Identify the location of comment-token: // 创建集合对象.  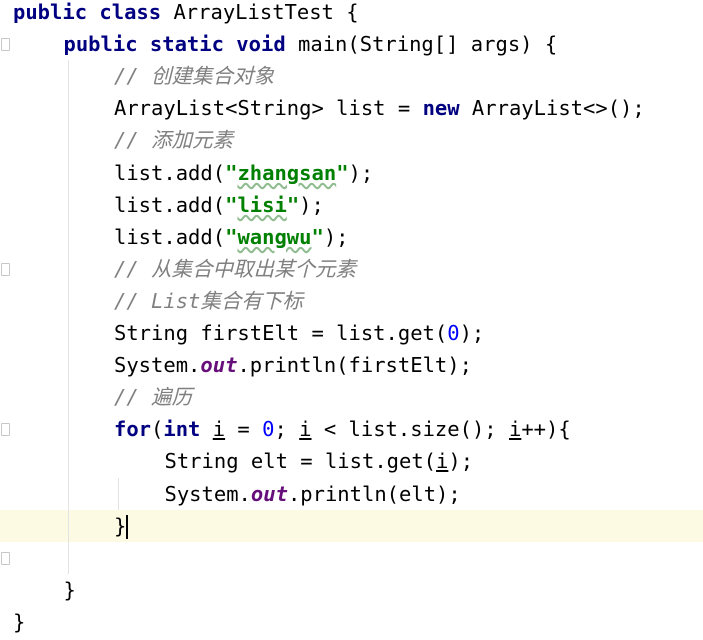
(194, 76).